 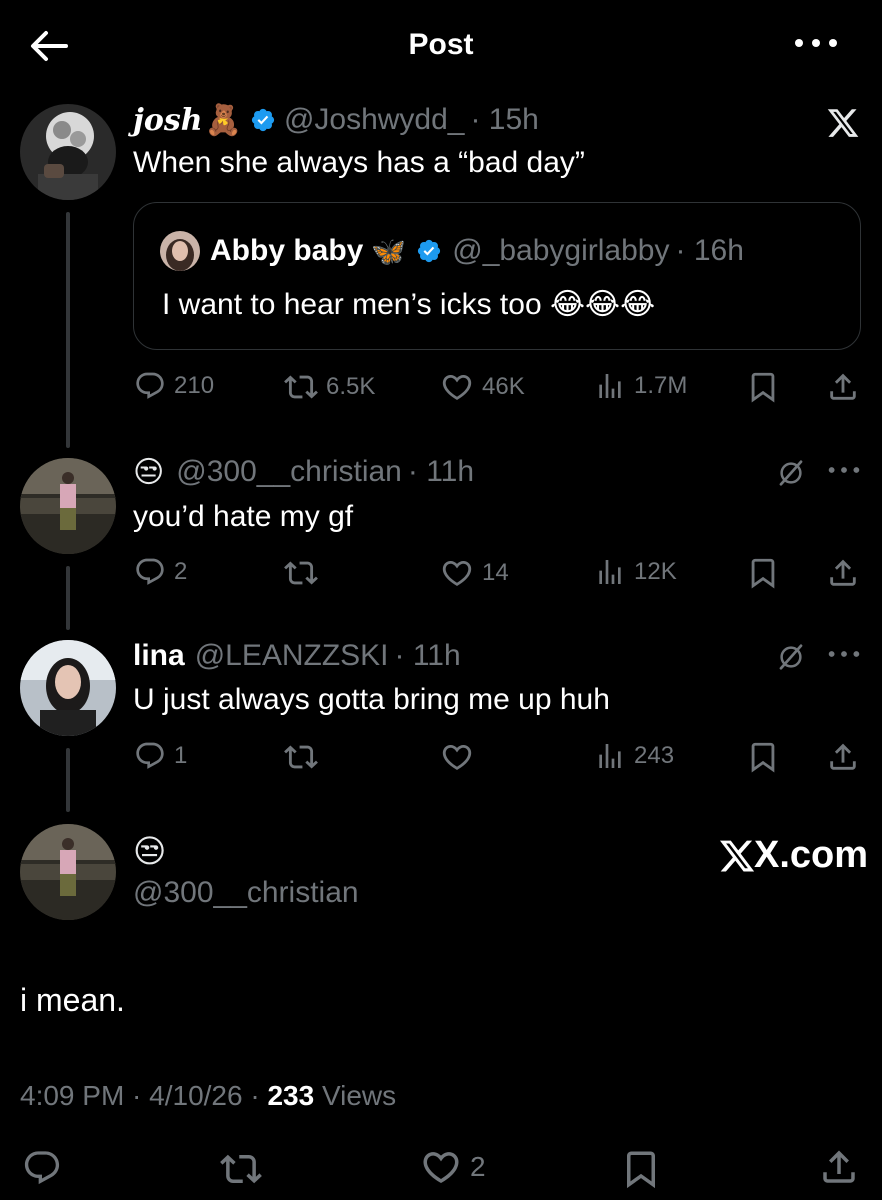 What do you see at coordinates (292, 656) in the screenshot?
I see `reply2-handle: @LEANZZSKI` at bounding box center [292, 656].